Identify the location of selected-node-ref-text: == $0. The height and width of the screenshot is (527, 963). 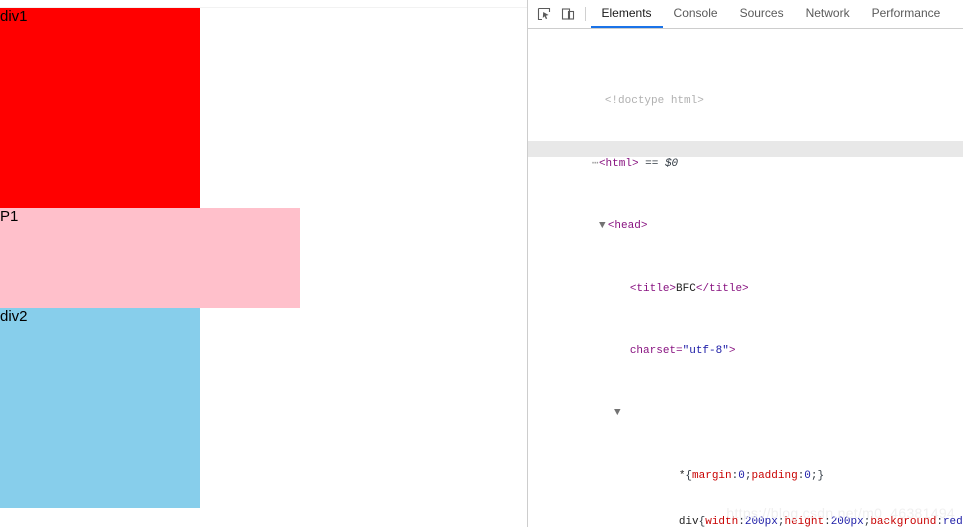
(662, 163).